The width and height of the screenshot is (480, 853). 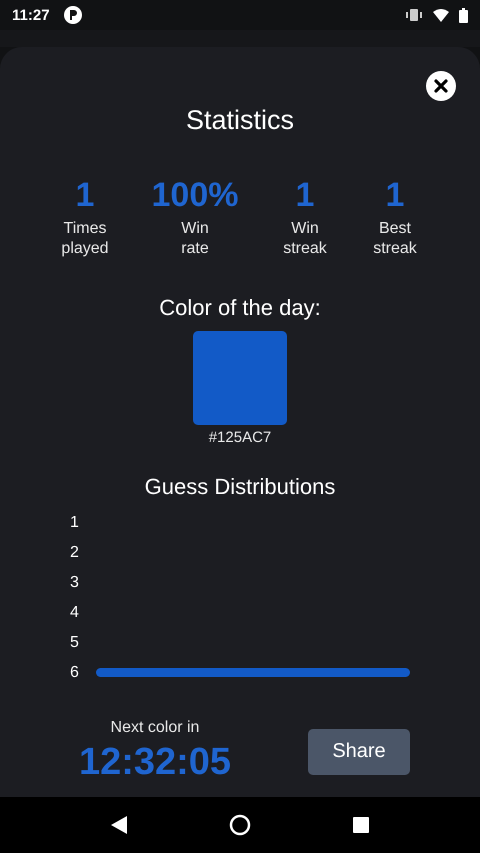 What do you see at coordinates (240, 120) in the screenshot?
I see `dialog-title: Statistics` at bounding box center [240, 120].